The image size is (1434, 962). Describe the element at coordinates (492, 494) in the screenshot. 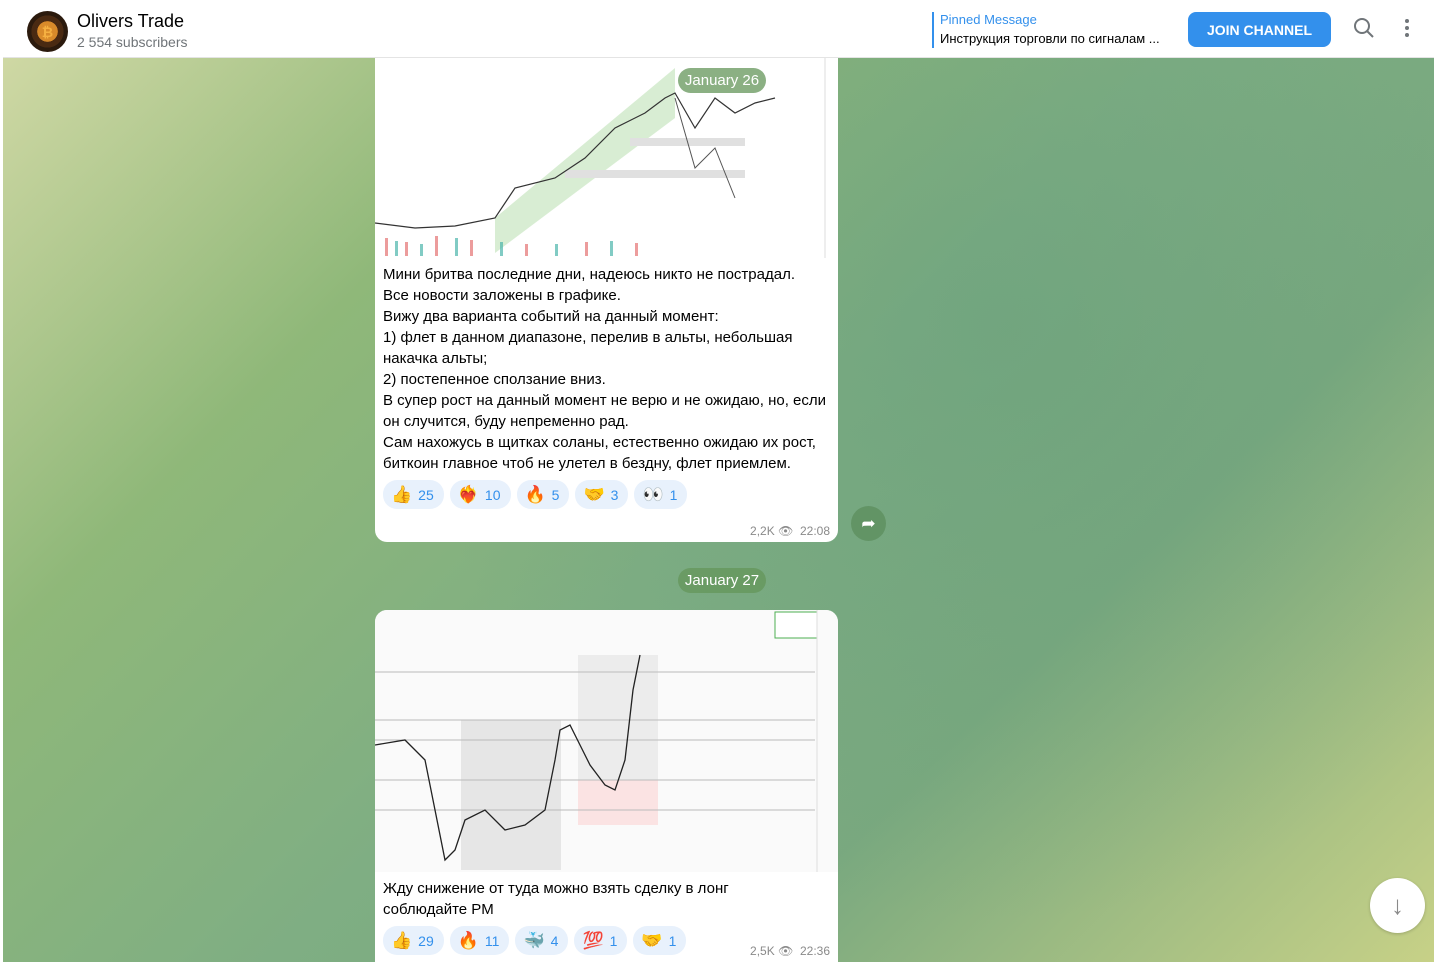

I see `reaction-count: 10` at that location.